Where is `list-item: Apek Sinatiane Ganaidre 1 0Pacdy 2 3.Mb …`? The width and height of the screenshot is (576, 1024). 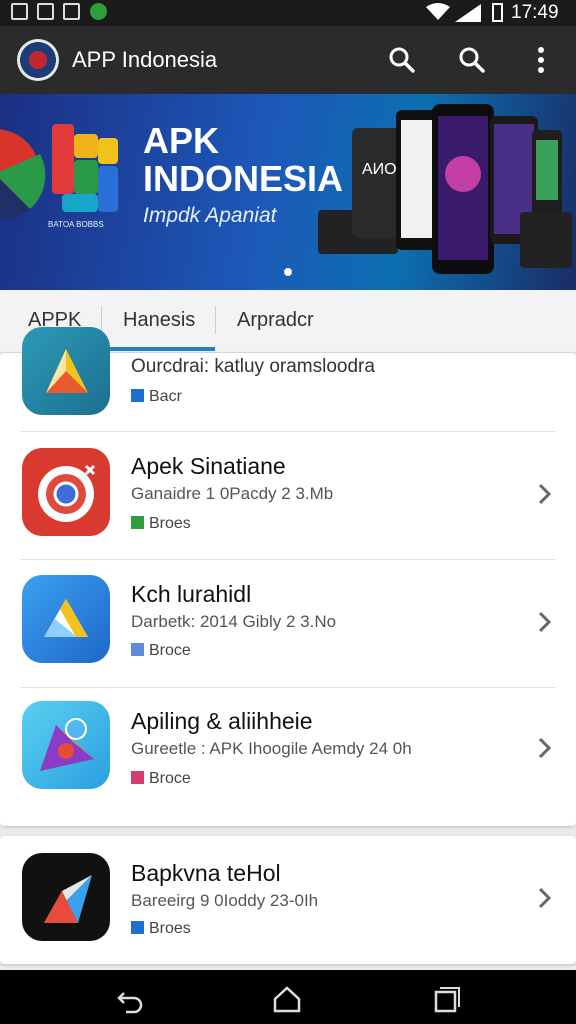
list-item: Apek Sinatiane Ganaidre 1 0Pacdy 2 3.Mb … is located at coordinates (288, 496).